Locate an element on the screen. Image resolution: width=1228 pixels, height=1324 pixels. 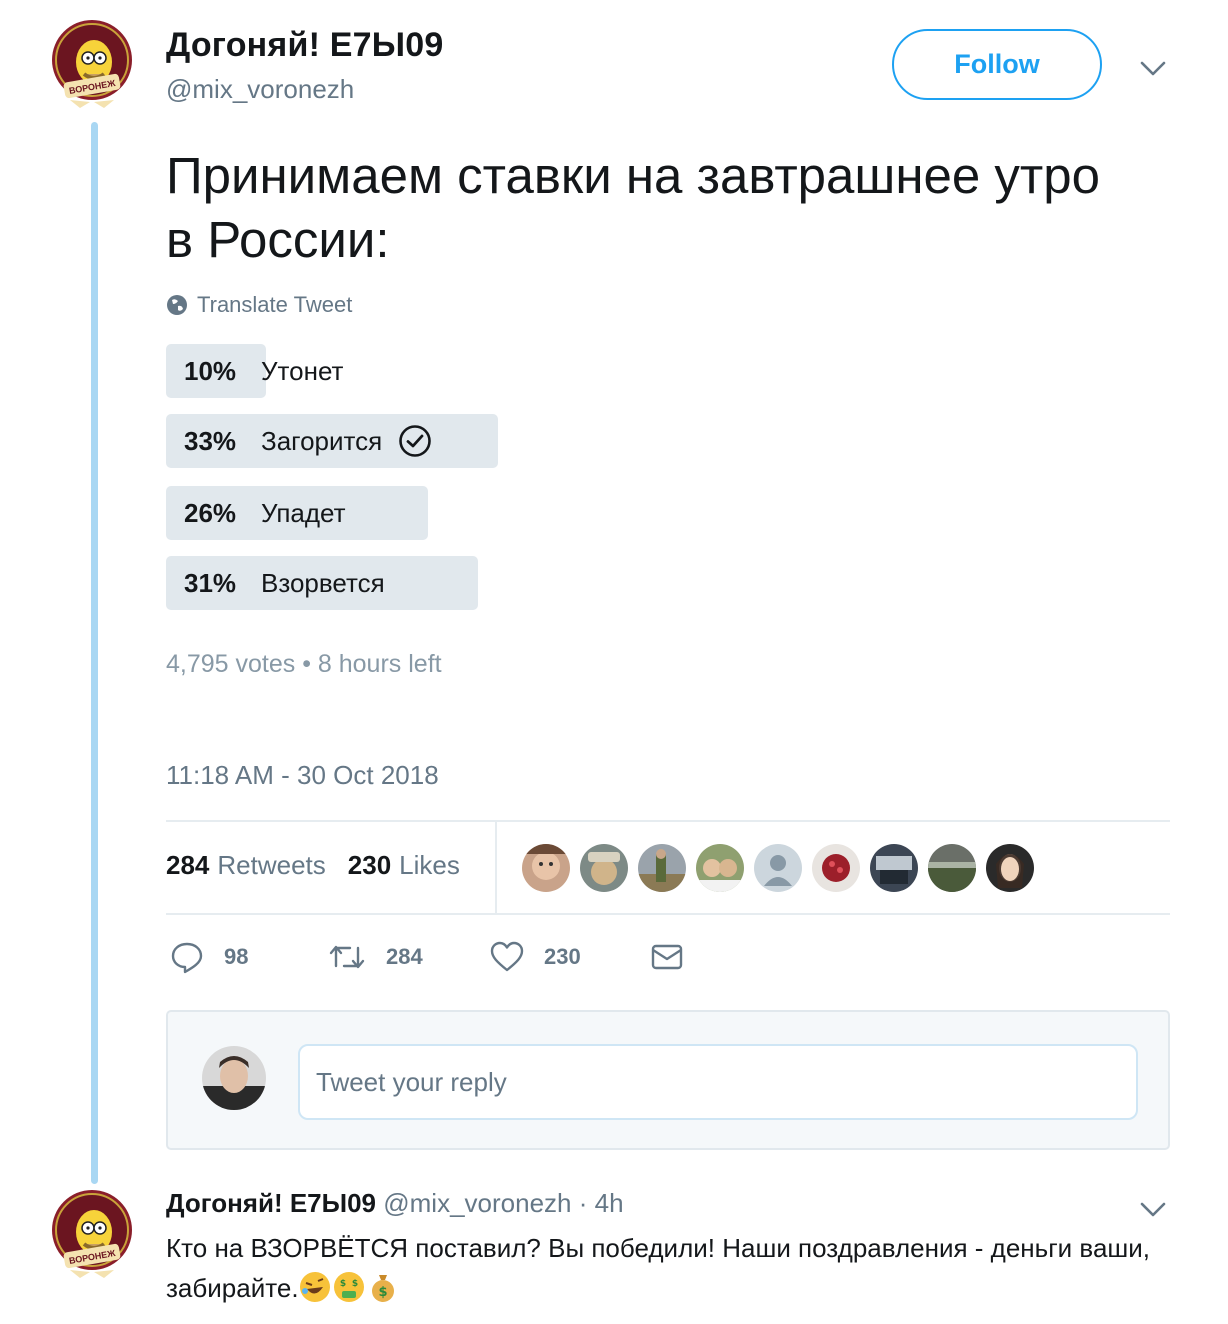
poll-option-label: Упадет is located at coordinates (303, 512).